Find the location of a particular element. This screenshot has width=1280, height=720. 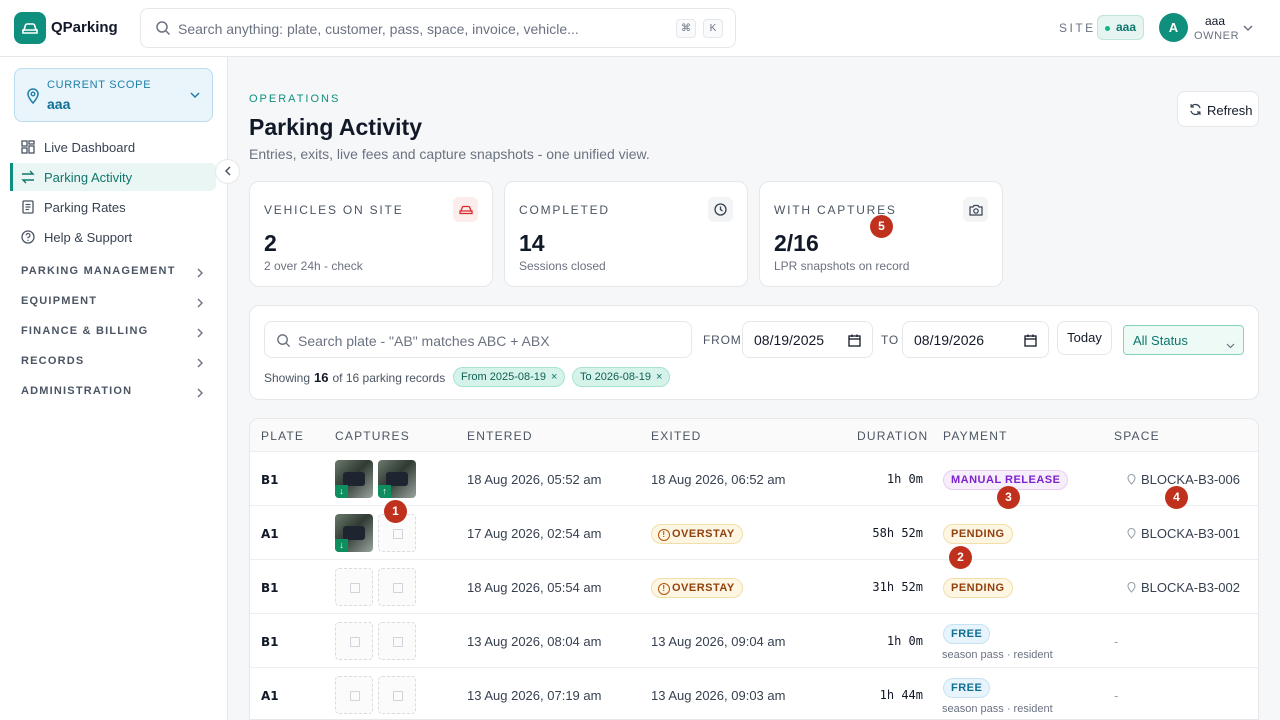

space-label: BLOCKA-B3-002 is located at coordinates (1190, 587).